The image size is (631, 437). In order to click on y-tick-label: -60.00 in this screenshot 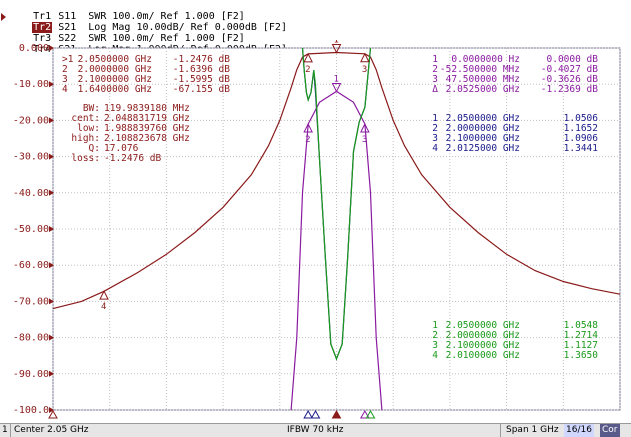, I will do `click(31, 265)`.